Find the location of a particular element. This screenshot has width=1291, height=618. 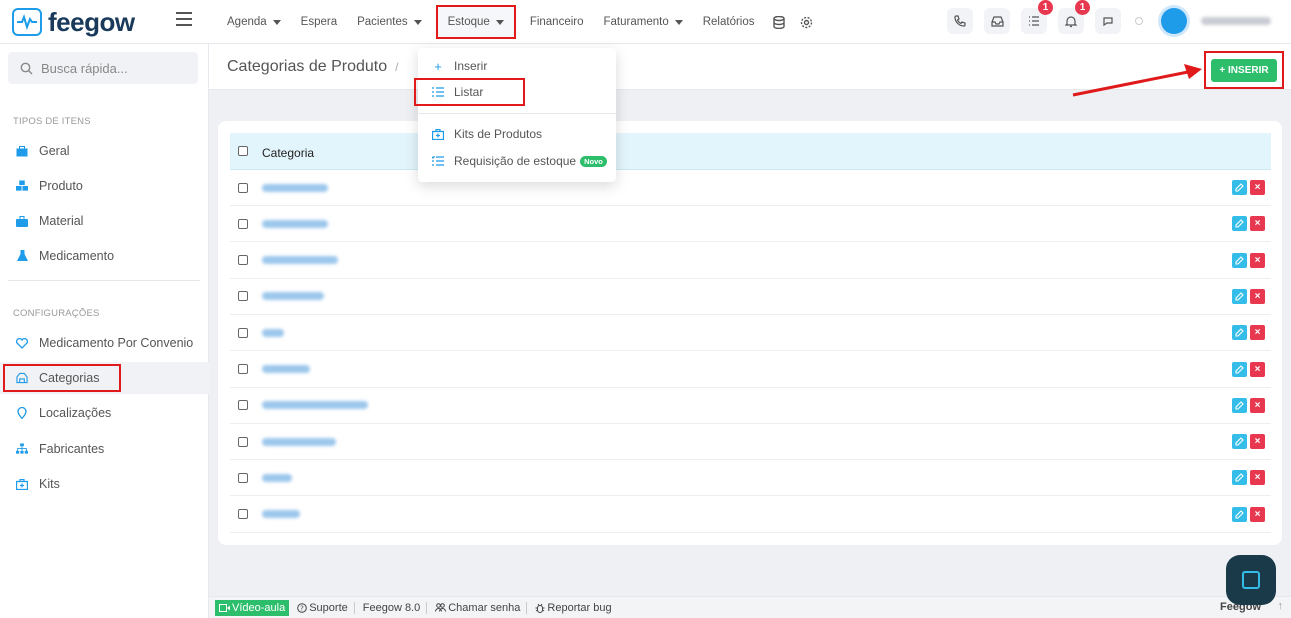

sidebar-item-produto: Produto is located at coordinates (49, 186).